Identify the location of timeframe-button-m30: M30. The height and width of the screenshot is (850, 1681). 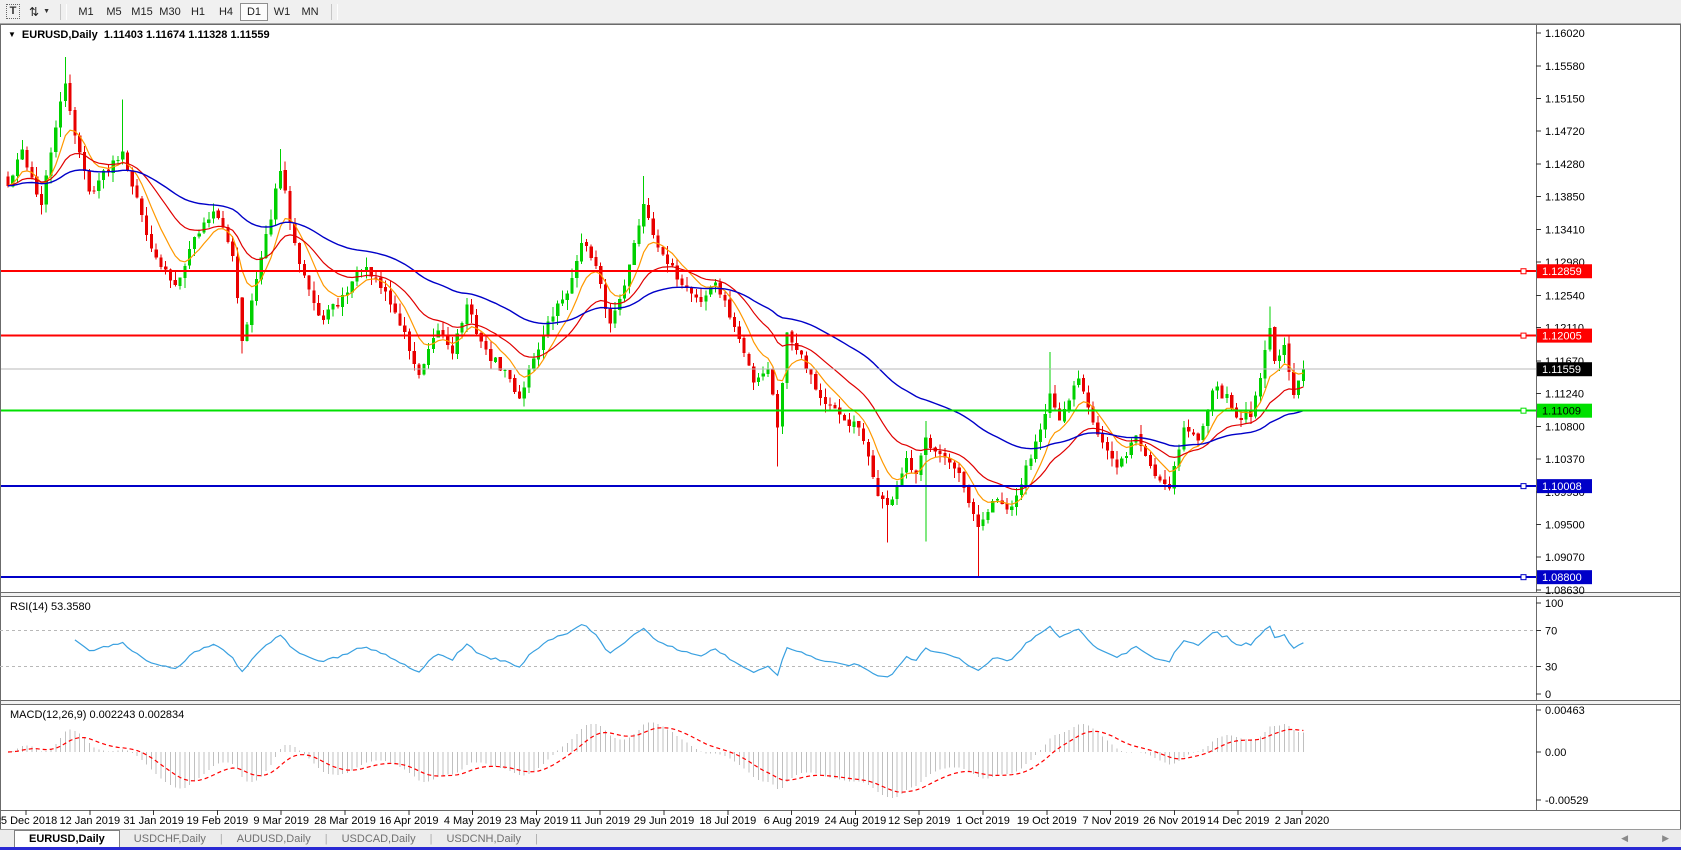
(170, 12).